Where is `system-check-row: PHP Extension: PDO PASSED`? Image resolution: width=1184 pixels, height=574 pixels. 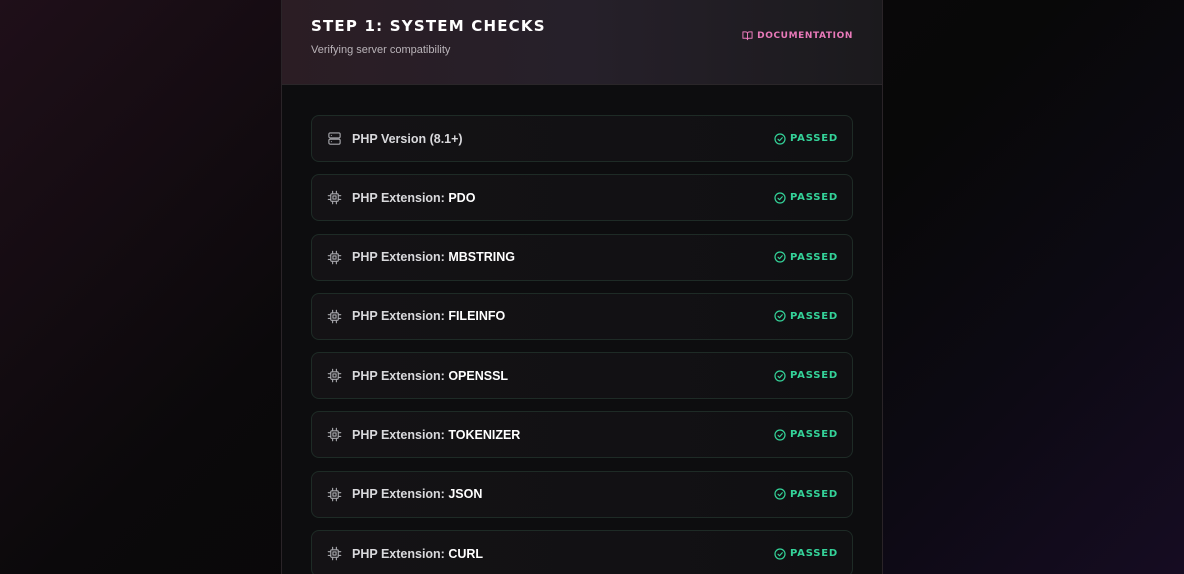 system-check-row: PHP Extension: PDO PASSED is located at coordinates (582, 198).